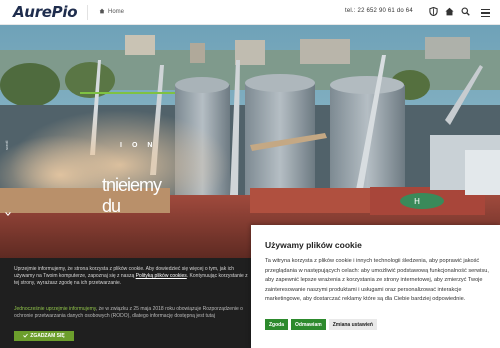  I want to click on header-divider, so click(87, 12).